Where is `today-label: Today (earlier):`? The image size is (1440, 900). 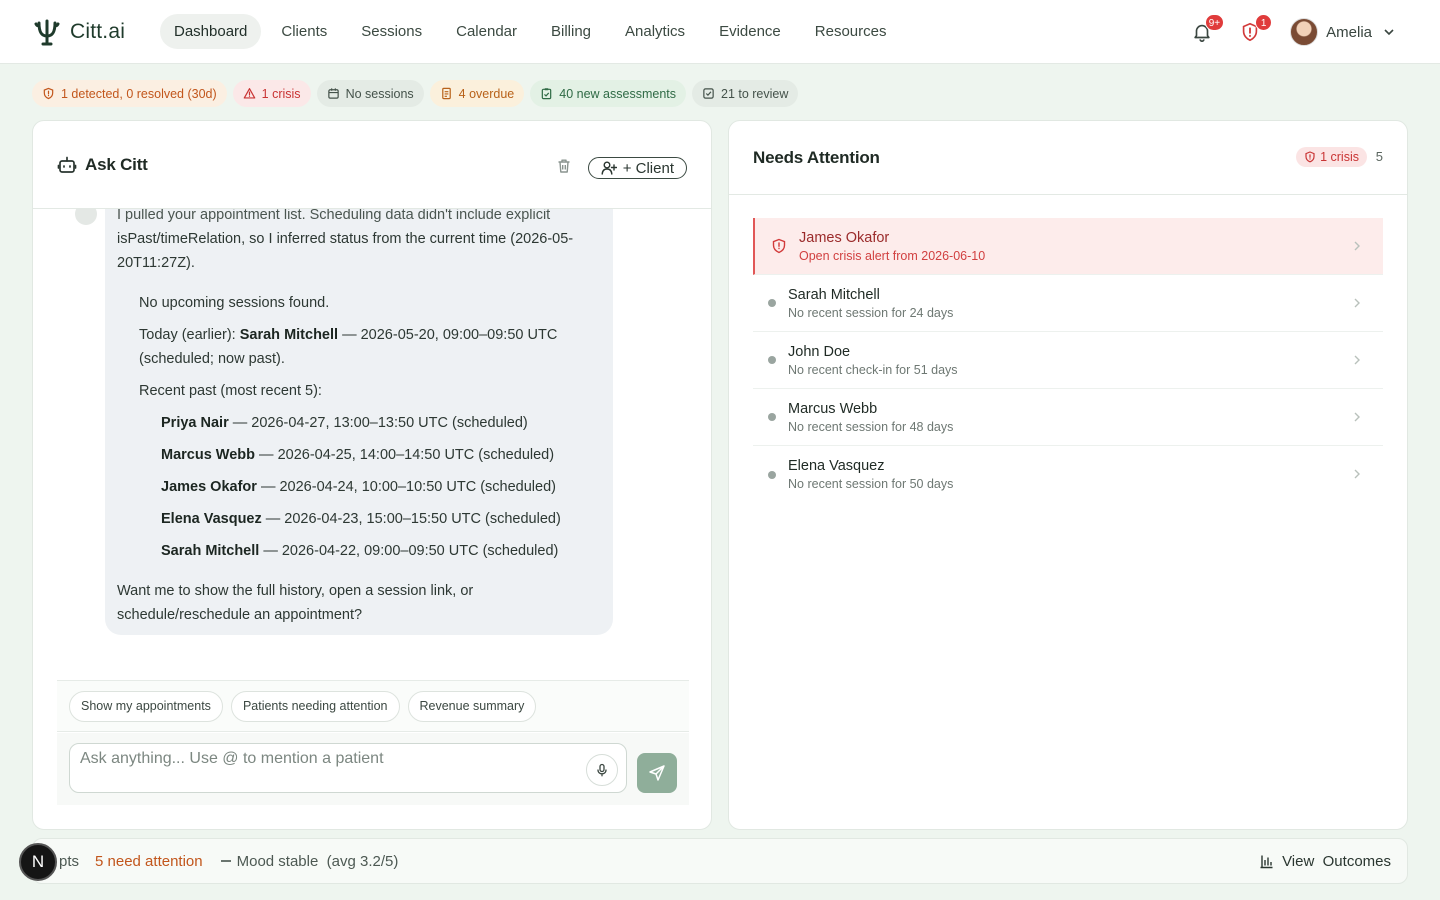 today-label: Today (earlier): is located at coordinates (189, 335).